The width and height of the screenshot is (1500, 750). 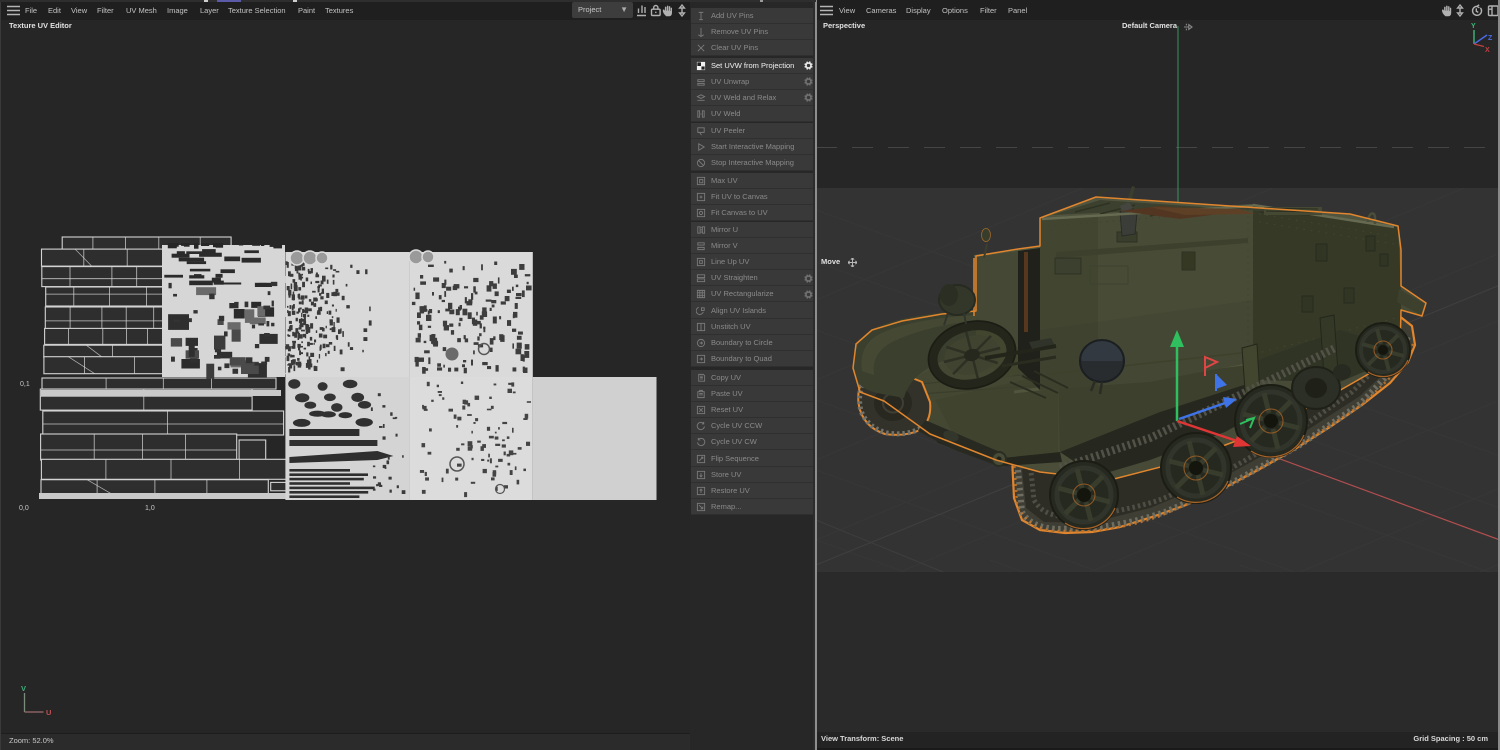 What do you see at coordinates (150, 508) in the screenshot?
I see `svg-text: 1,0` at bounding box center [150, 508].